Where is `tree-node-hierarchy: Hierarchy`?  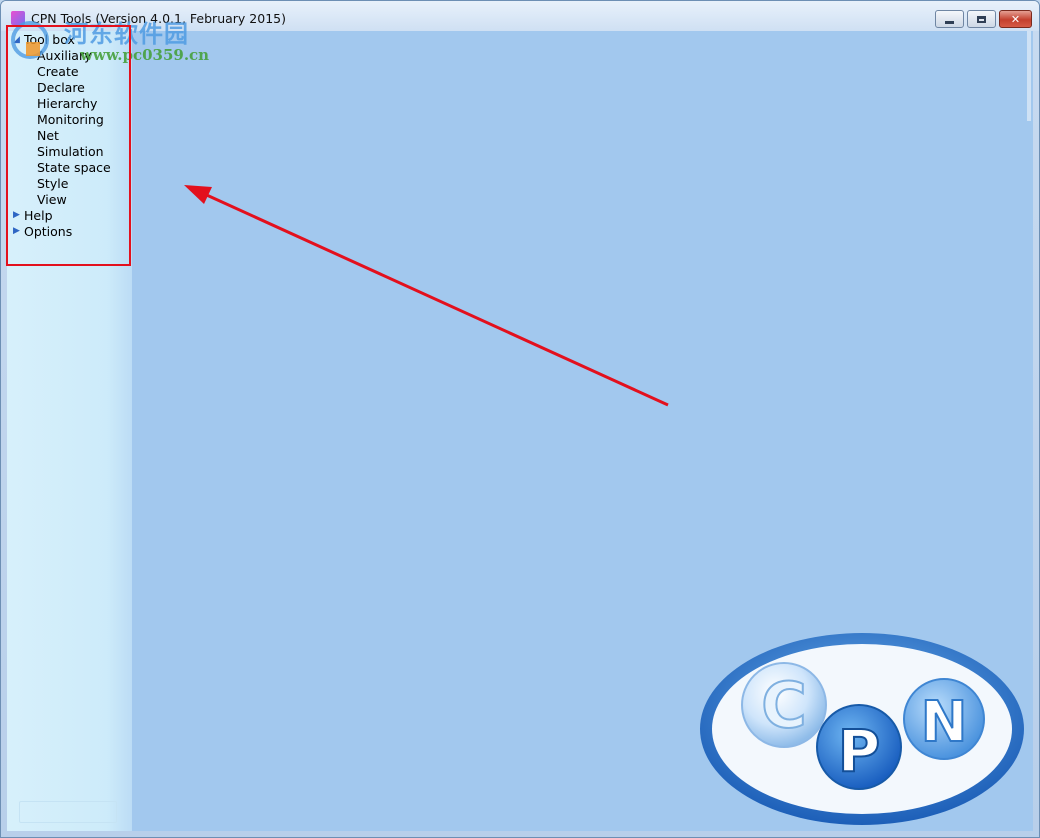 tree-node-hierarchy: Hierarchy is located at coordinates (67, 103).